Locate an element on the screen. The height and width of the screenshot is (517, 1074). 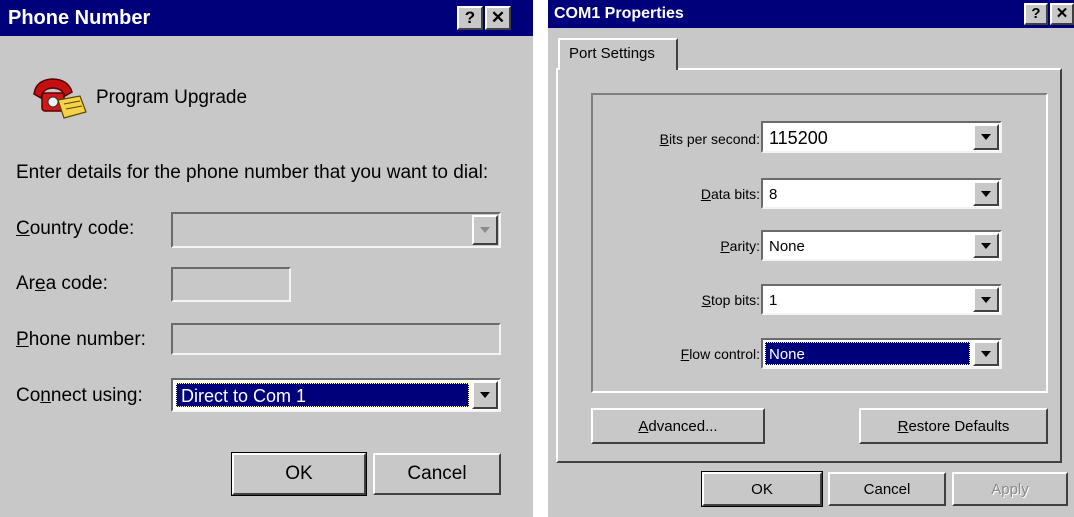
connect-using-dropdown-button is located at coordinates (485, 395).